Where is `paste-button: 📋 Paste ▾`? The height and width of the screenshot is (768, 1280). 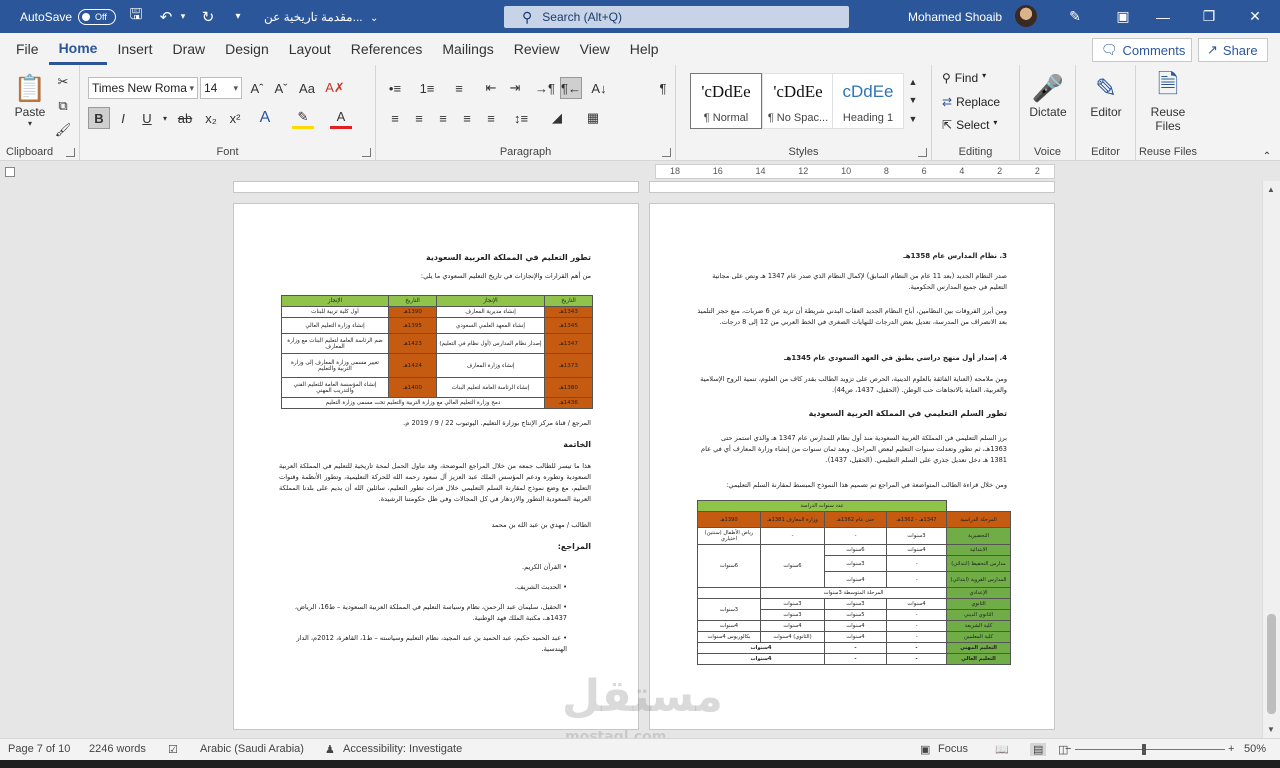
paste-button: 📋 Paste ▾ is located at coordinates (30, 100).